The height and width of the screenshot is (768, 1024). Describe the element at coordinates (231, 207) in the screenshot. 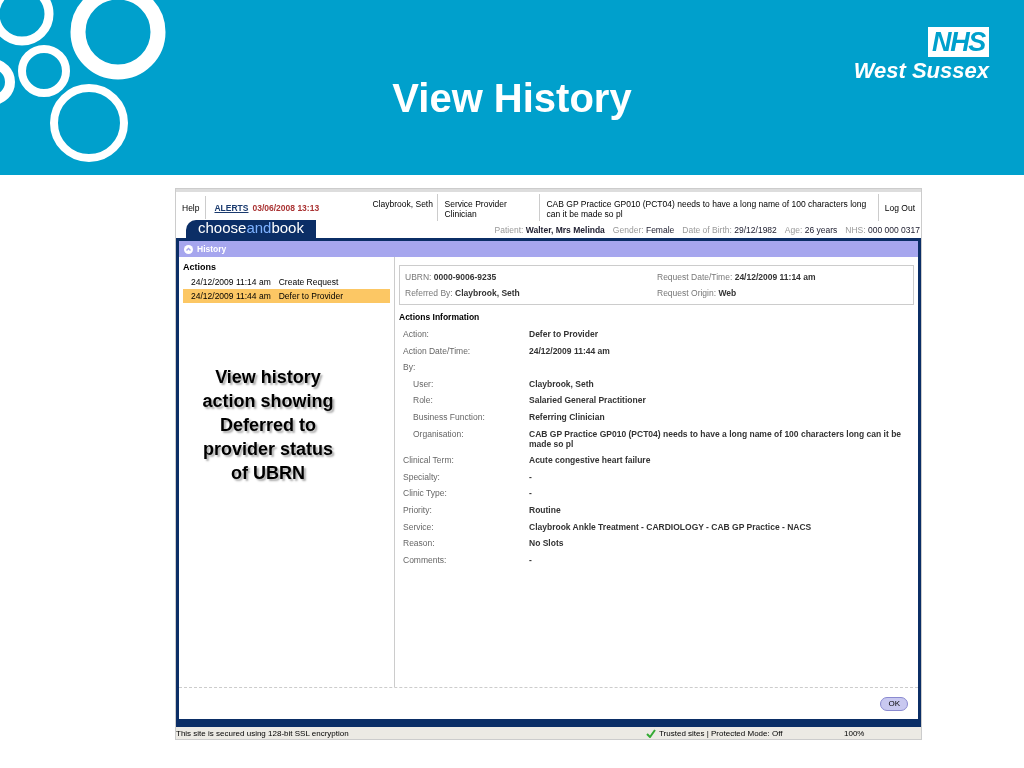

I see `alerts-link: ALERTS` at that location.